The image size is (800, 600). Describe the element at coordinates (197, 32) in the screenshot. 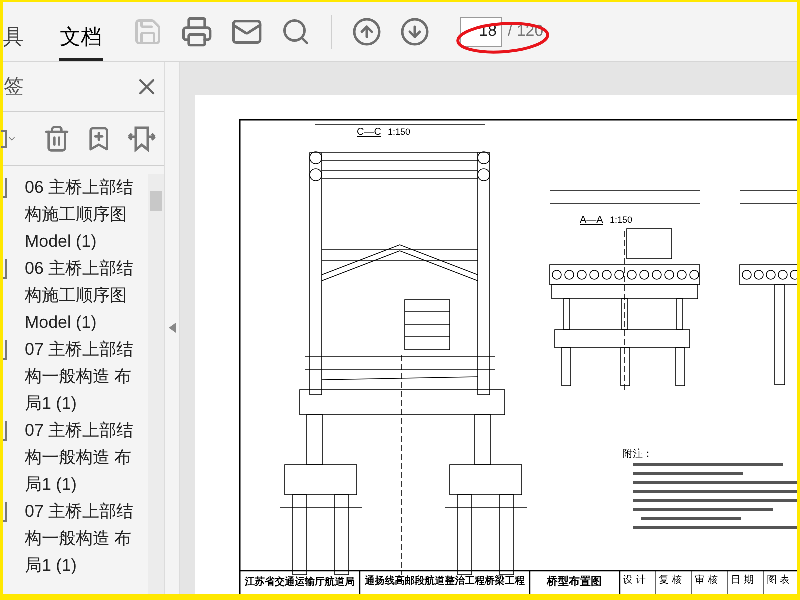

I see `print-icon` at that location.